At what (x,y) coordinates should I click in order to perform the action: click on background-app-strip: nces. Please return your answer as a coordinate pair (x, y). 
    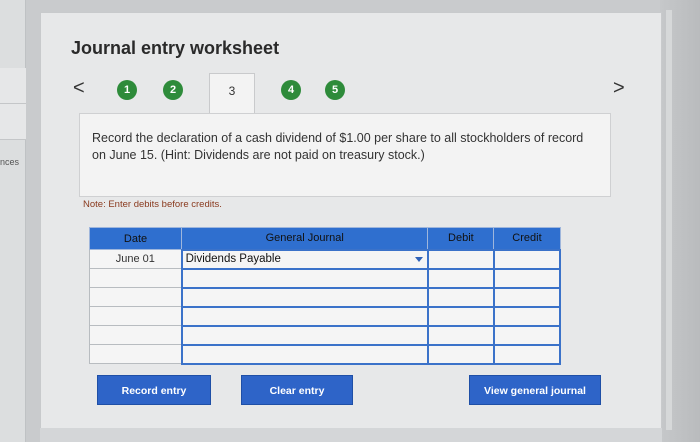
    Looking at the image, I should click on (13, 221).